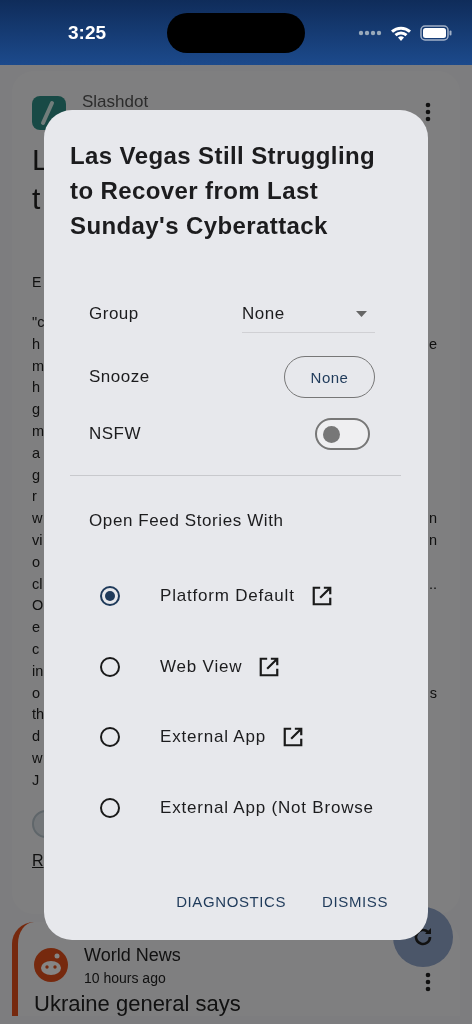 This screenshot has height=1024, width=472. Describe the element at coordinates (370, 32) in the screenshot. I see `signal-icon` at that location.